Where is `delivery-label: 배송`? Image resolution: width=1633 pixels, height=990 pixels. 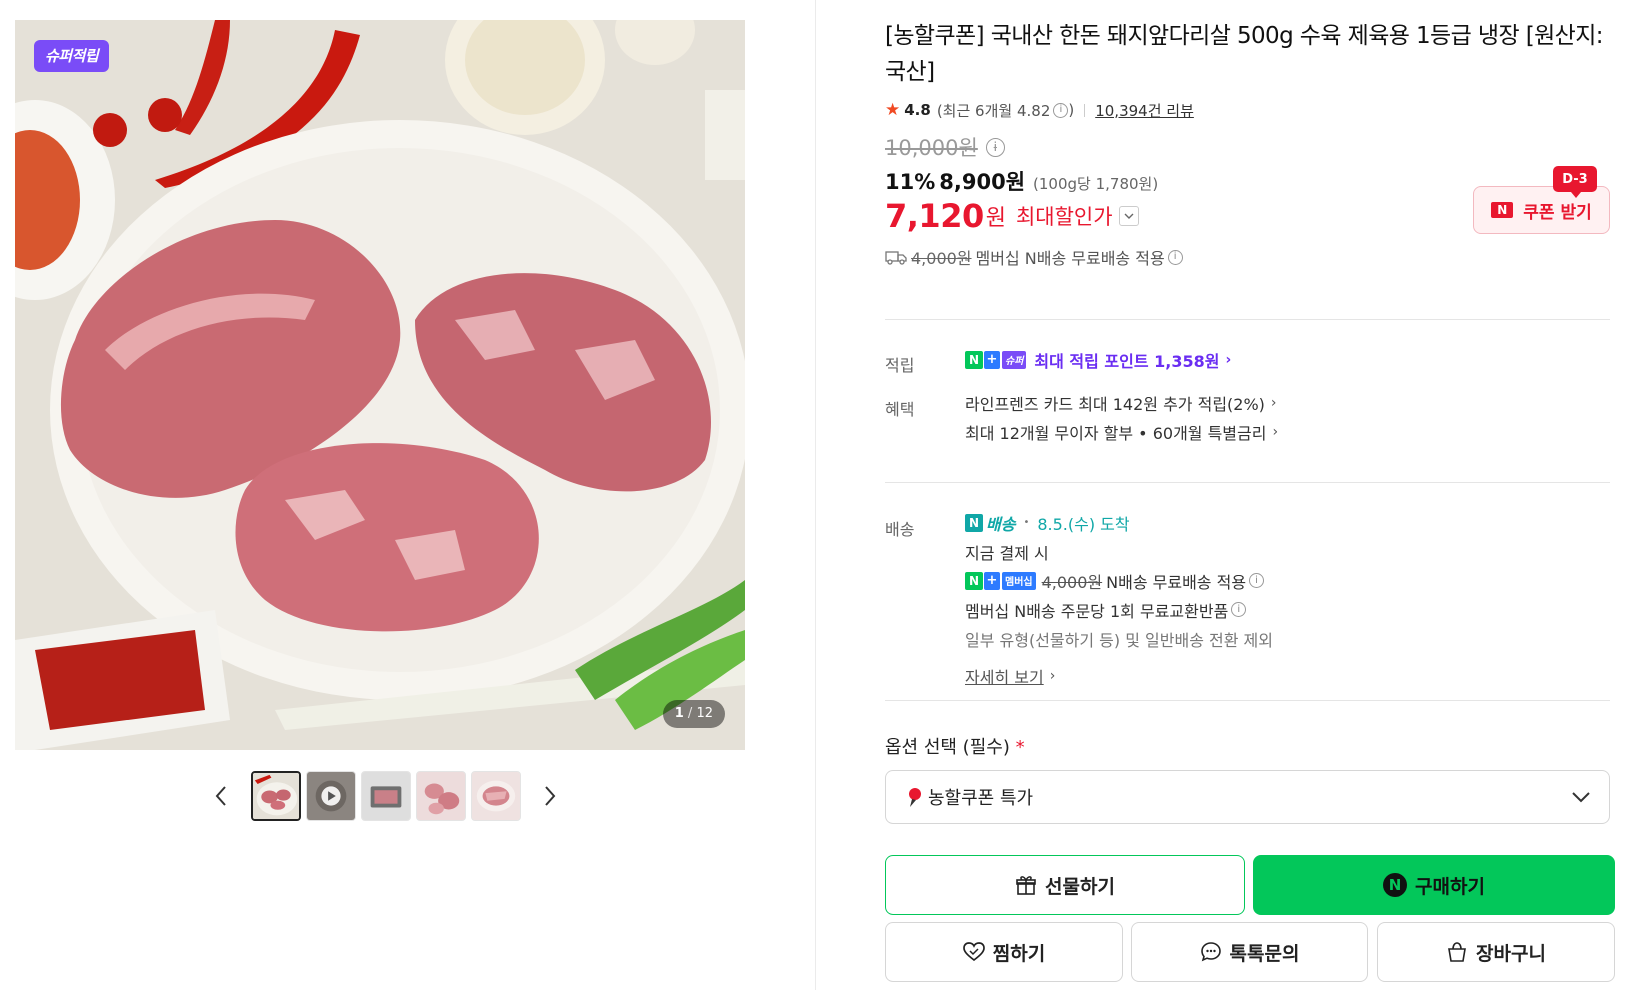
delivery-label: 배송 is located at coordinates (900, 529).